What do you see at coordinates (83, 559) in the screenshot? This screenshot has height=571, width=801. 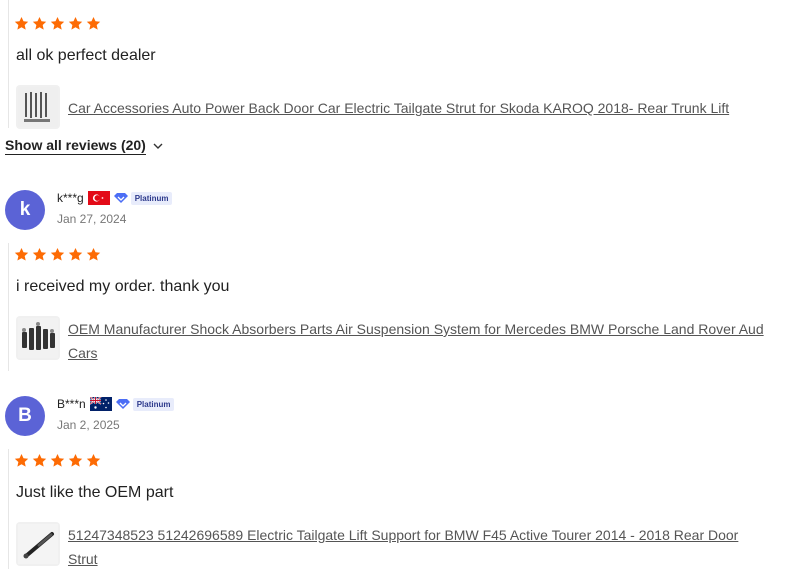 I see `product-link-line: Strut` at bounding box center [83, 559].